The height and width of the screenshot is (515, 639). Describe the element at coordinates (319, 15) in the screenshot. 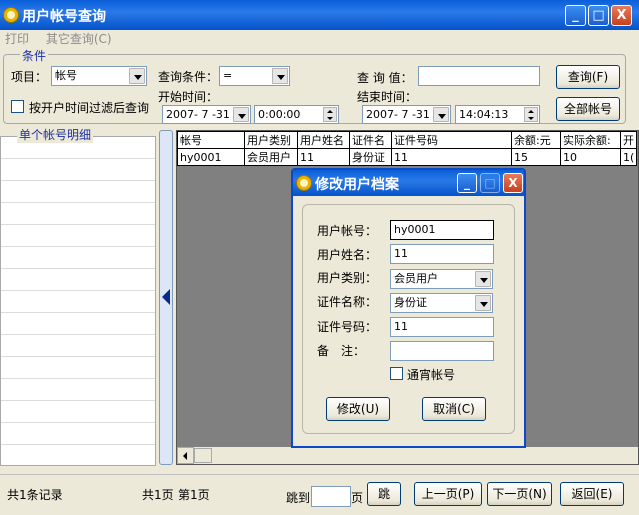

I see `main-title-bar: 用户帐号查询 _ □ X` at that location.